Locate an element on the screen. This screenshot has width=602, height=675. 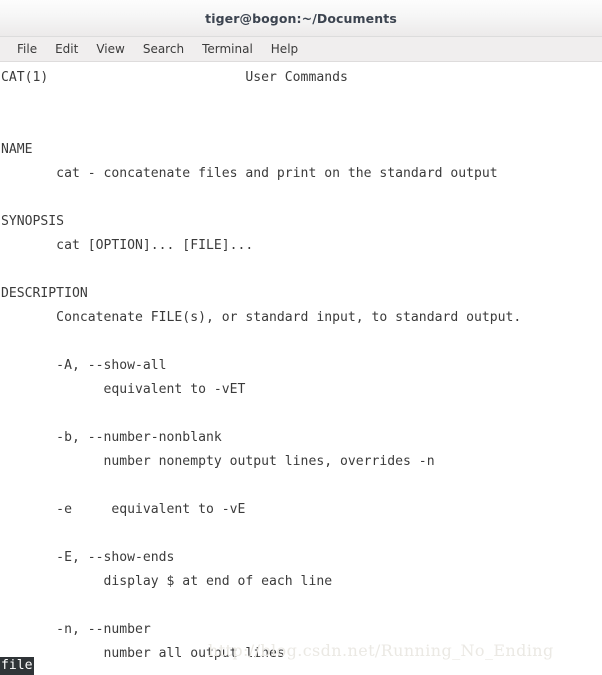
terminal-line: SYNOPSIS is located at coordinates (33, 221).